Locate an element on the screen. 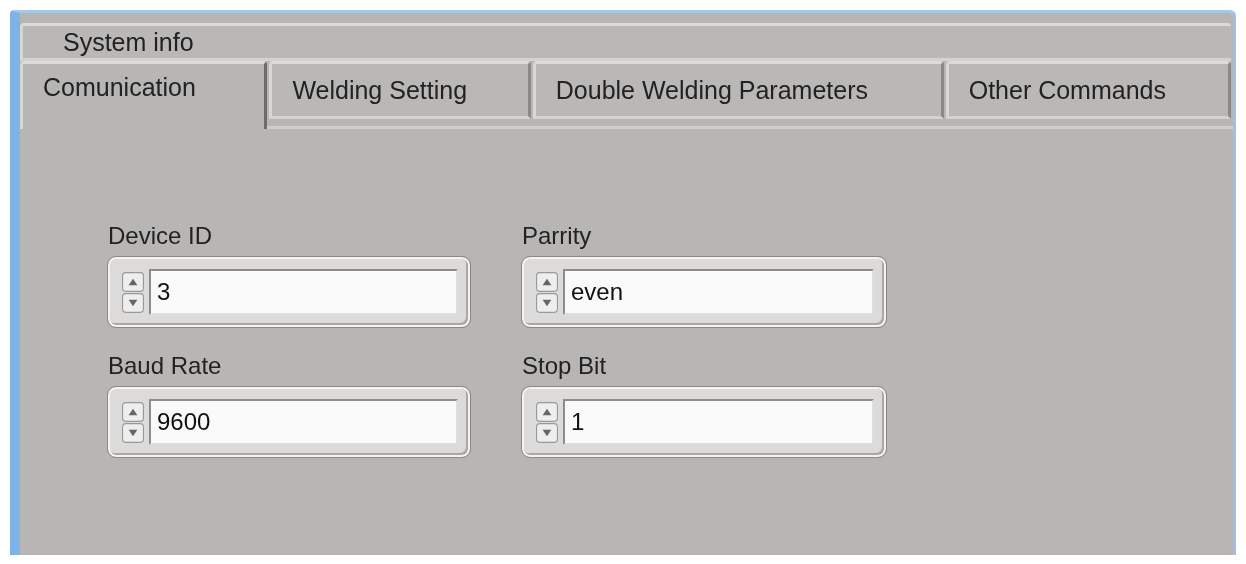 This screenshot has height=564, width=1246. tab: Comunication is located at coordinates (144, 95).